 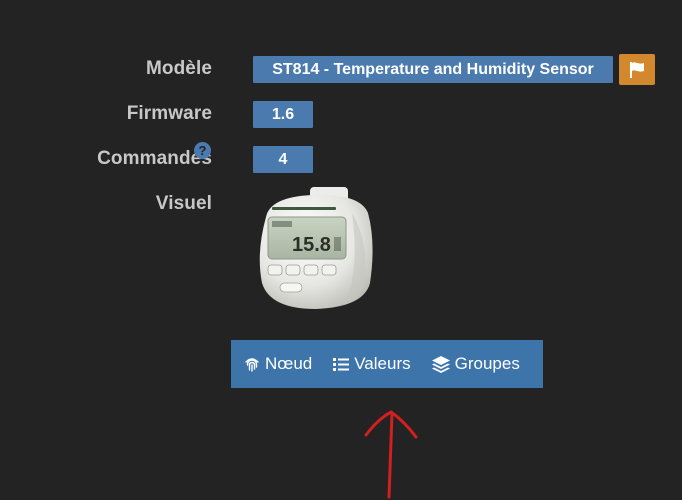 I want to click on device-image: 15.8, so click(x=316, y=248).